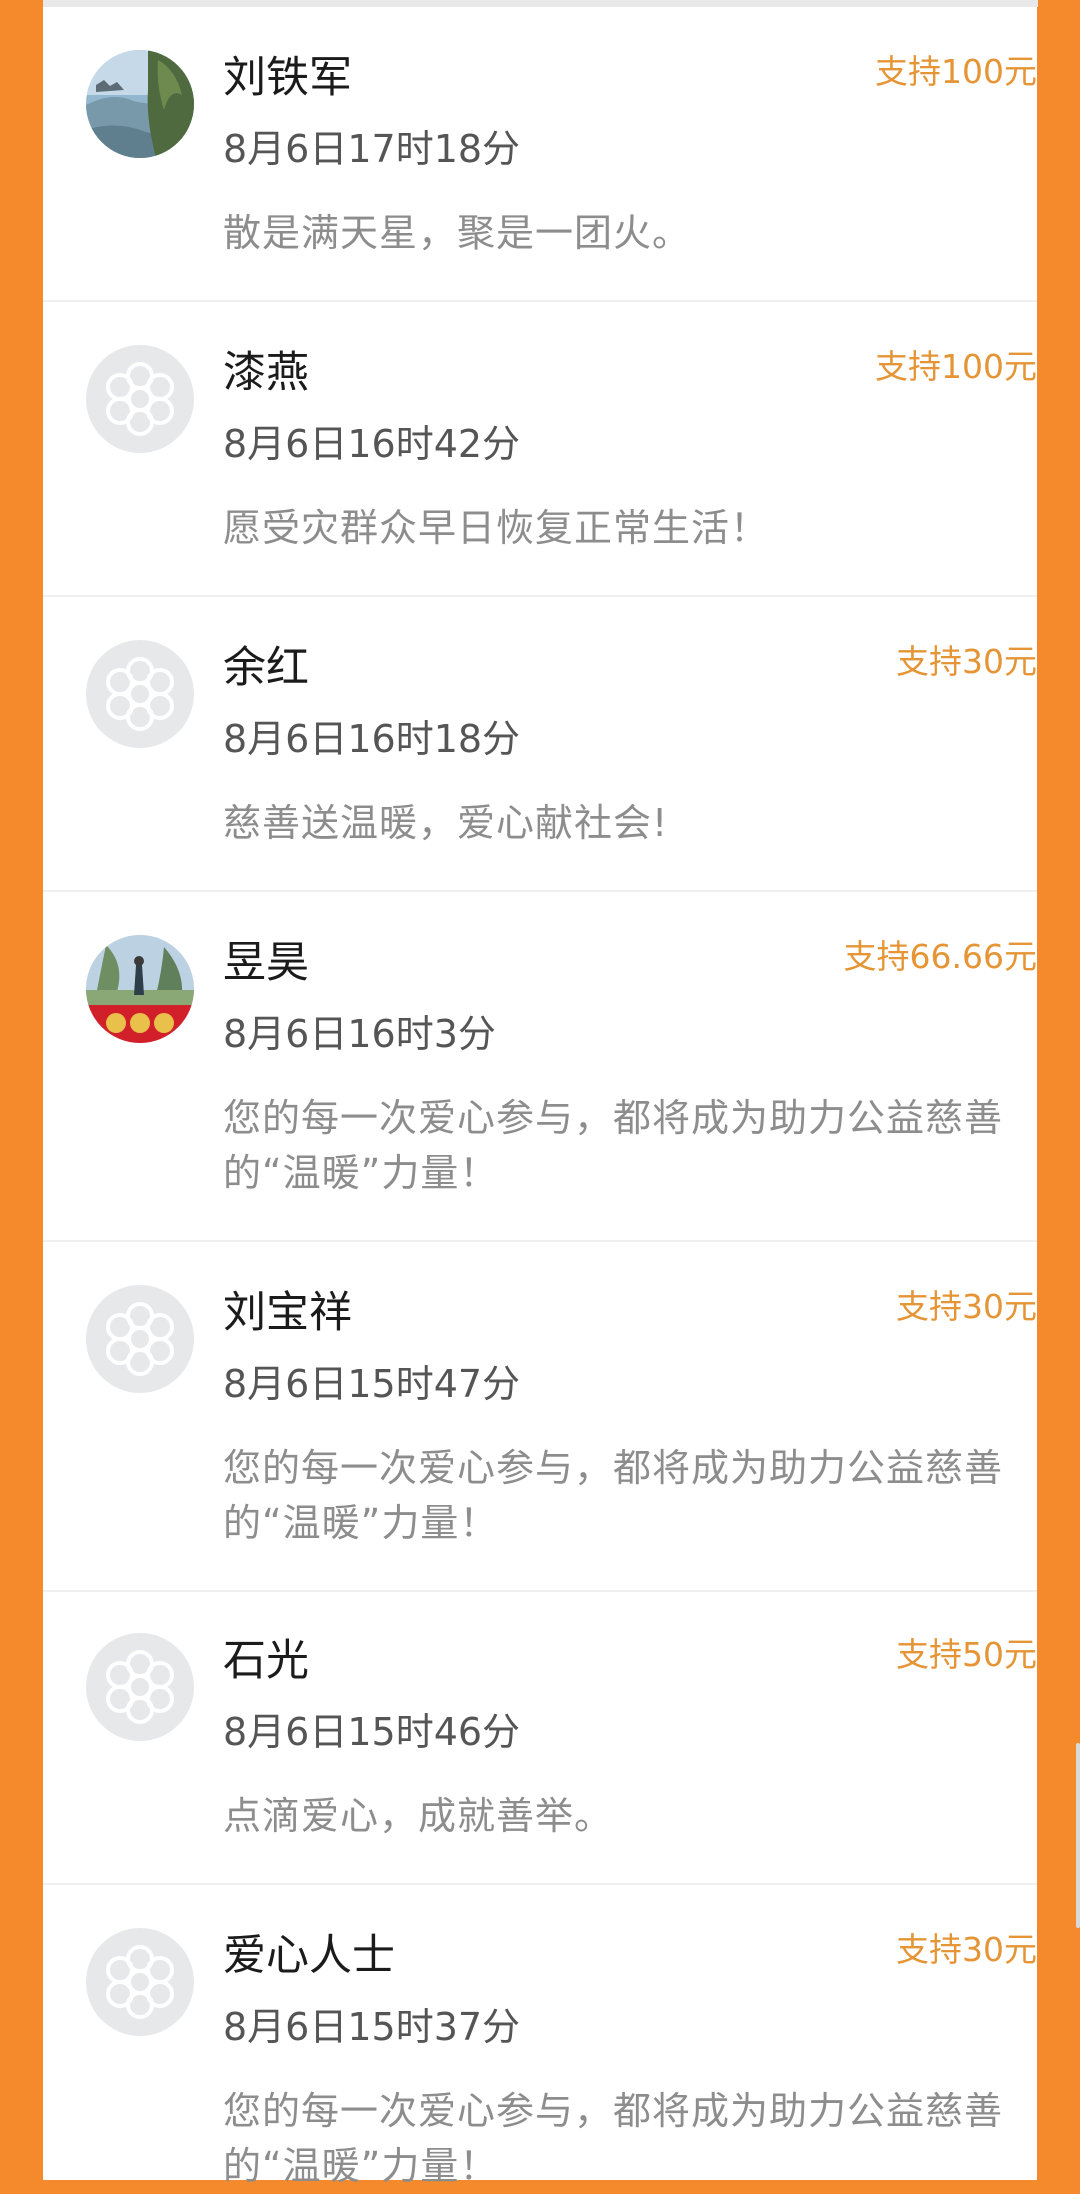 The height and width of the screenshot is (2194, 1080). Describe the element at coordinates (540, 176) in the screenshot. I see `supporter-item: 刘铁军 支持100元 8月6日17时18分 散是满天星，聚是一团火。` at that location.